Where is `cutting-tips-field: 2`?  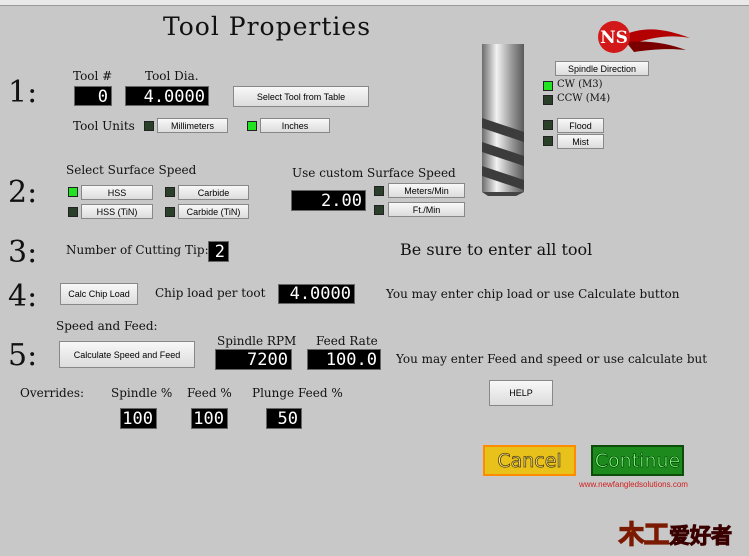 cutting-tips-field: 2 is located at coordinates (218, 251).